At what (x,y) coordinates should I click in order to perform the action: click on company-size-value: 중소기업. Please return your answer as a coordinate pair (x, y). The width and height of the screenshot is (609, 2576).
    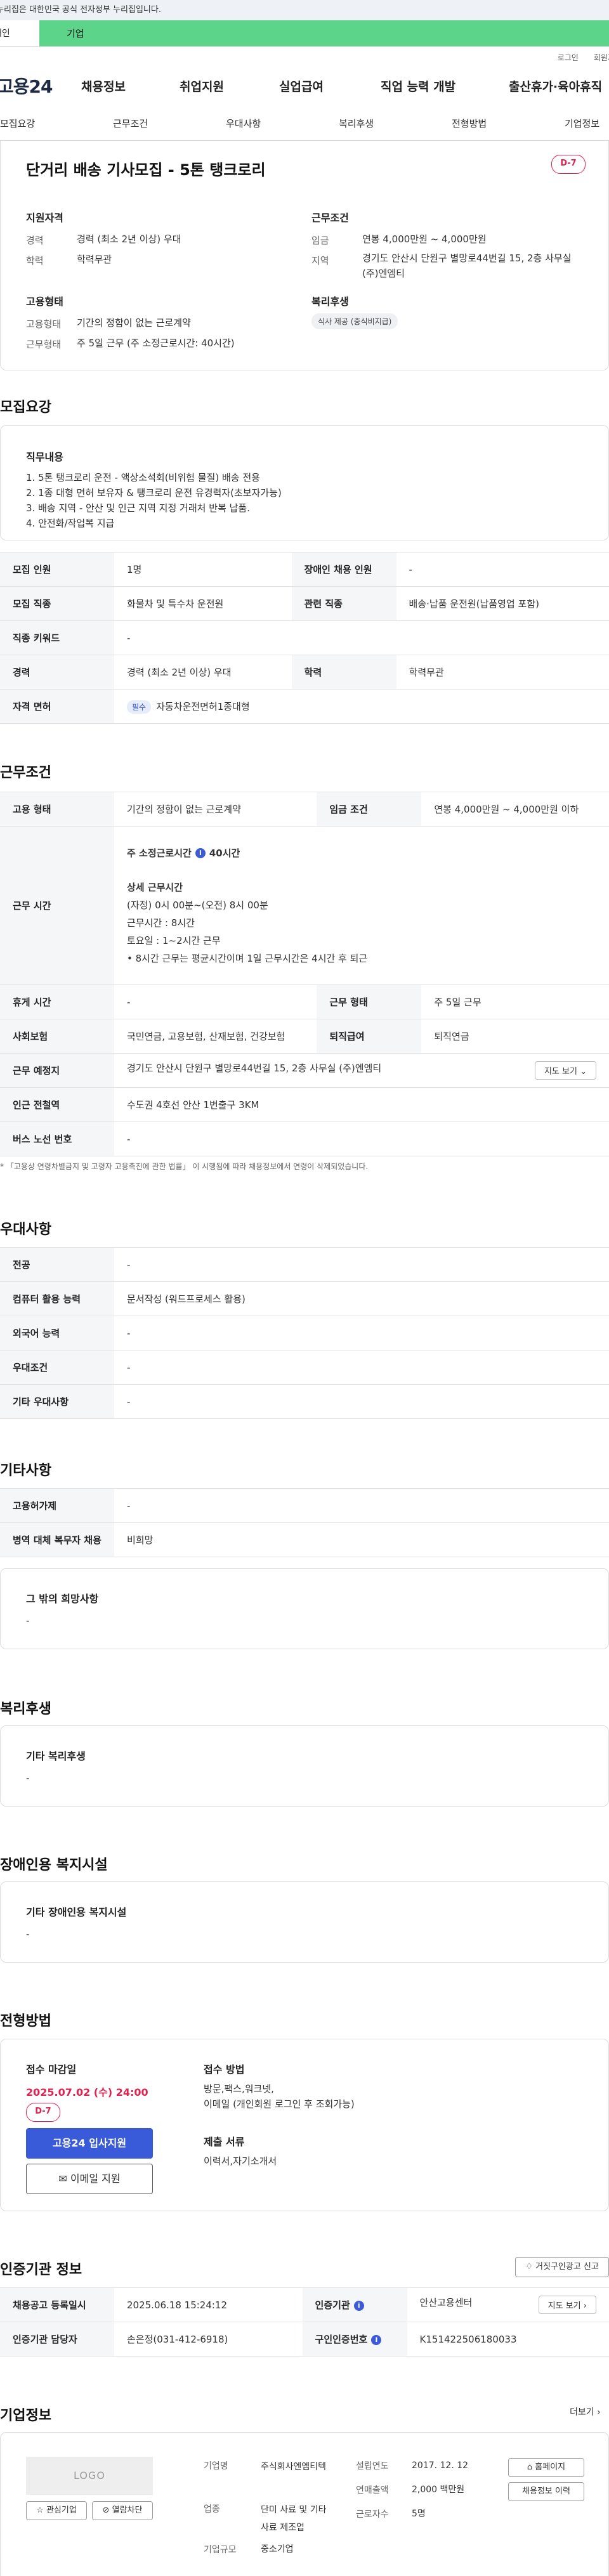
    Looking at the image, I should click on (277, 2549).